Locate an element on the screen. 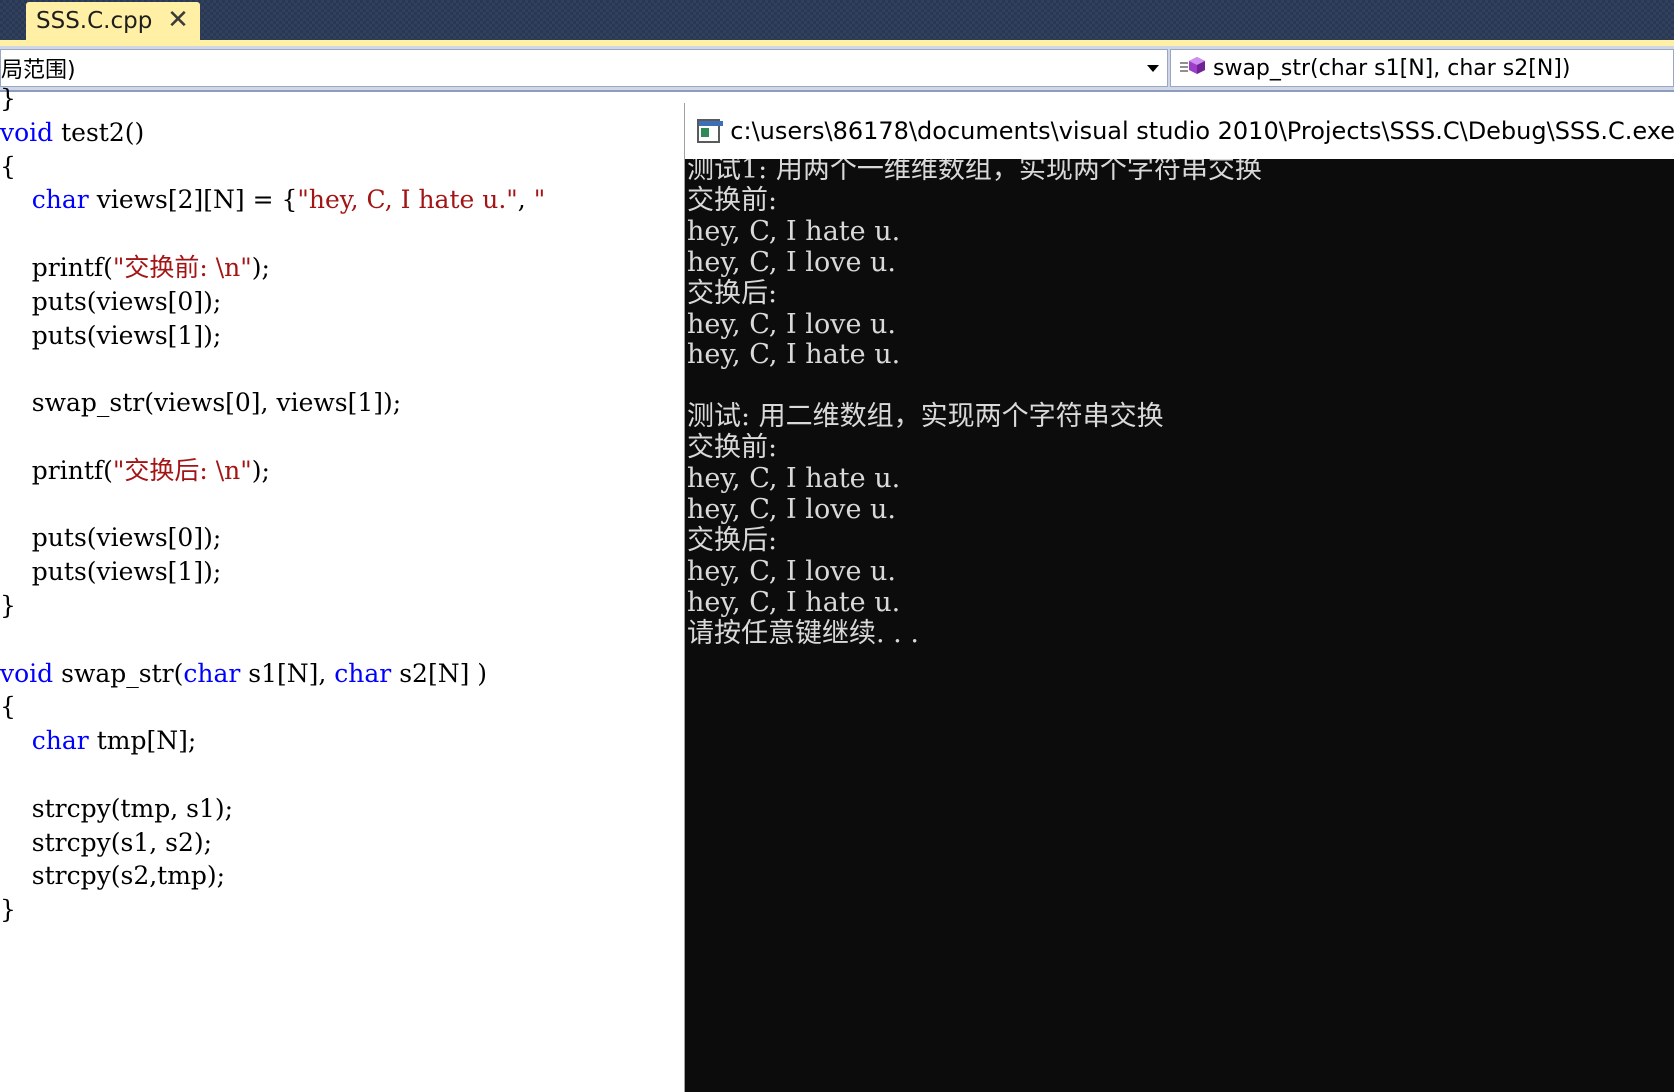 The width and height of the screenshot is (1674, 1092). console-output-line: 测试1: 用两个一维维数组，实现两个字符串交换 is located at coordinates (974, 172).